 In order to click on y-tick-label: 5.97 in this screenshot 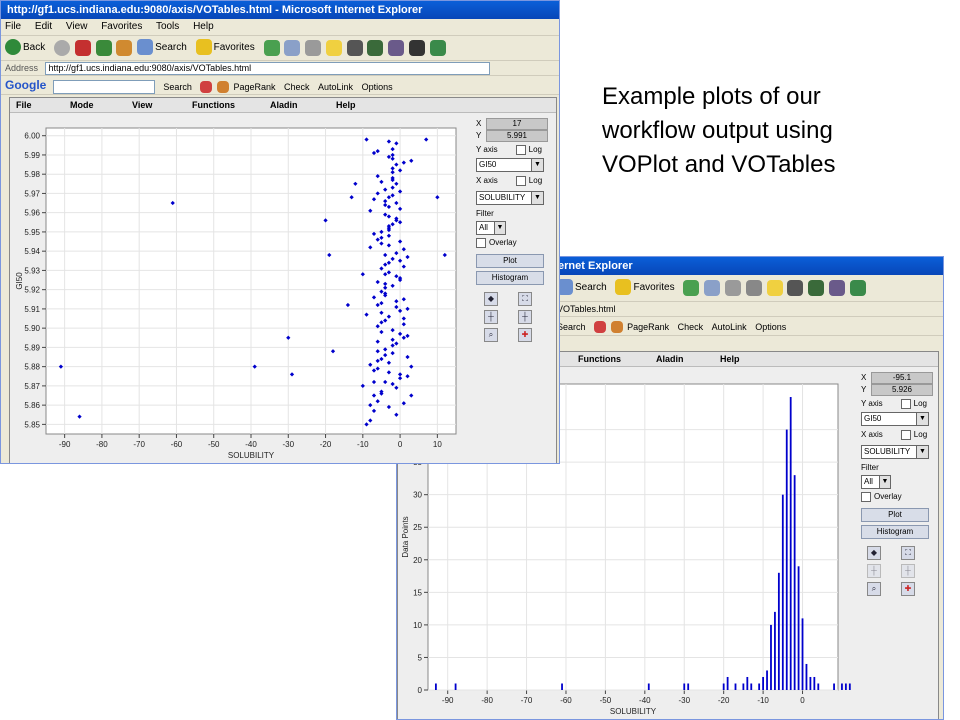, I will do `click(32, 193)`.